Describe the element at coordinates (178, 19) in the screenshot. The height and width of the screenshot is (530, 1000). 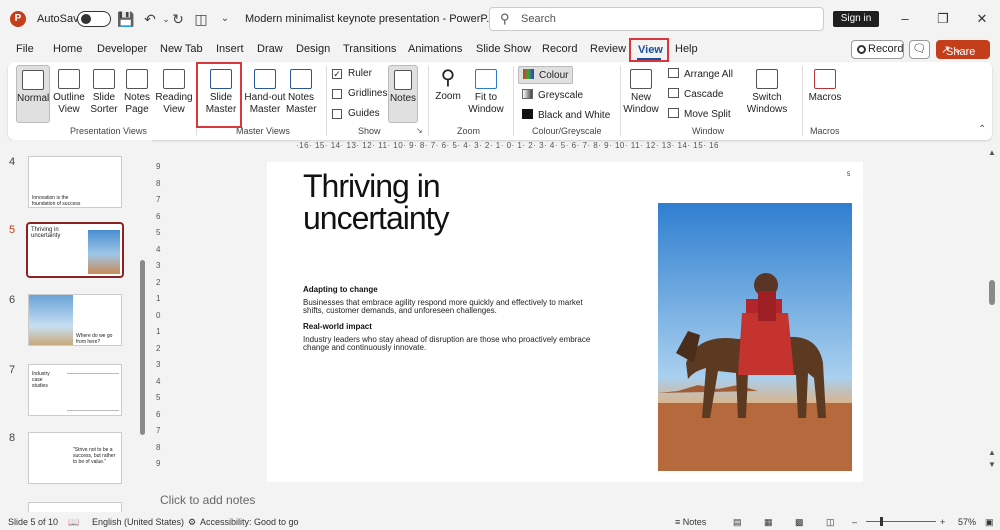
I see `redo-icon: ↻` at that location.